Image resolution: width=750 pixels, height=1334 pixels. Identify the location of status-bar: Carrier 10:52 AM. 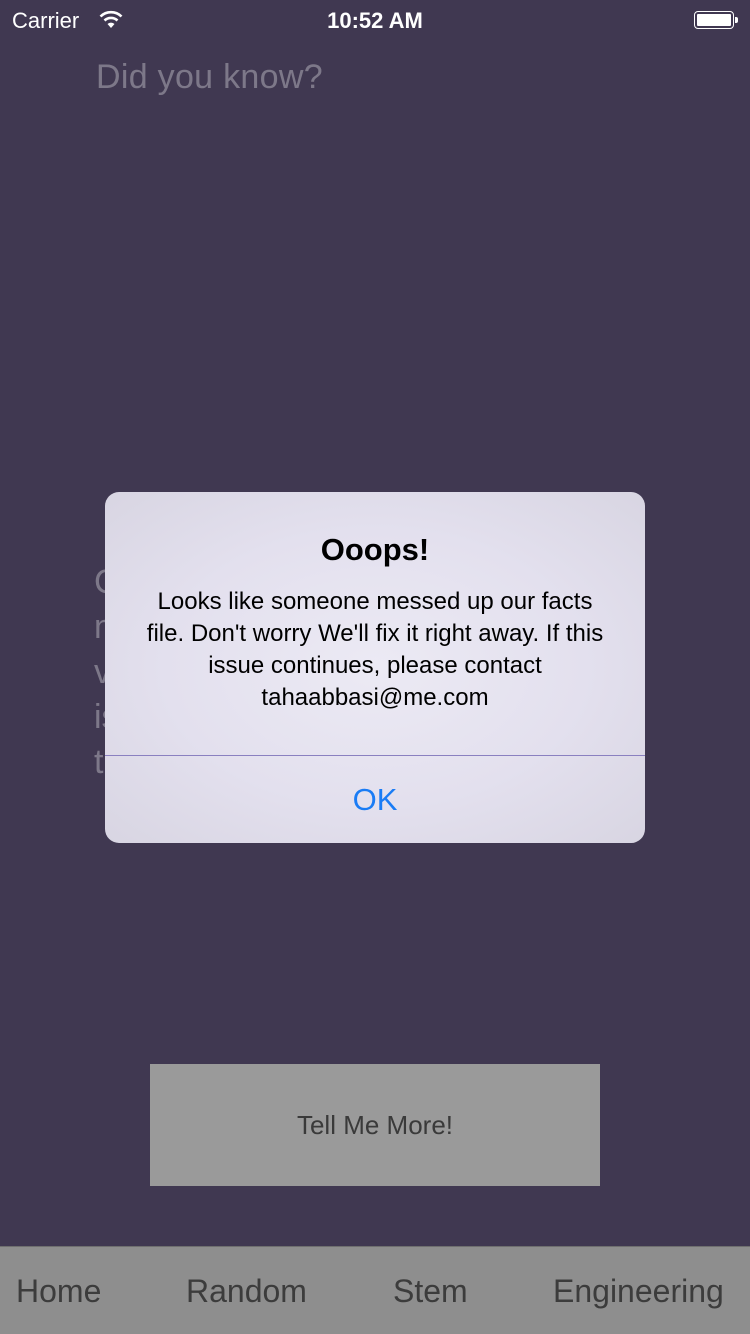
(375, 20).